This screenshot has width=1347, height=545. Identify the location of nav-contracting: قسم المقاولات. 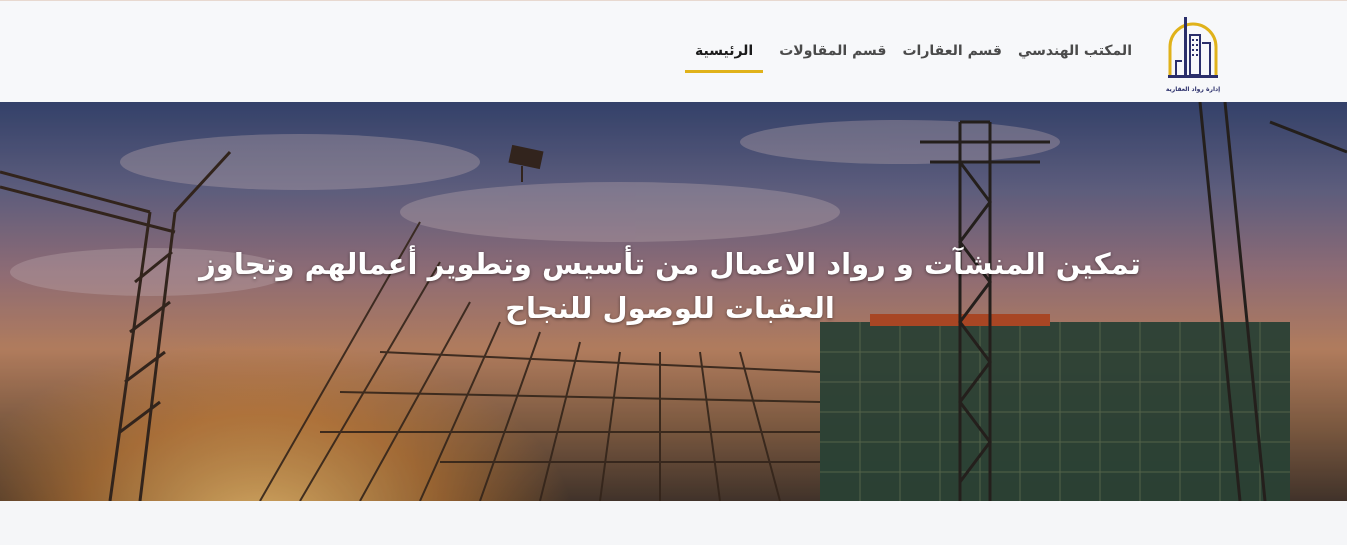
(832, 50).